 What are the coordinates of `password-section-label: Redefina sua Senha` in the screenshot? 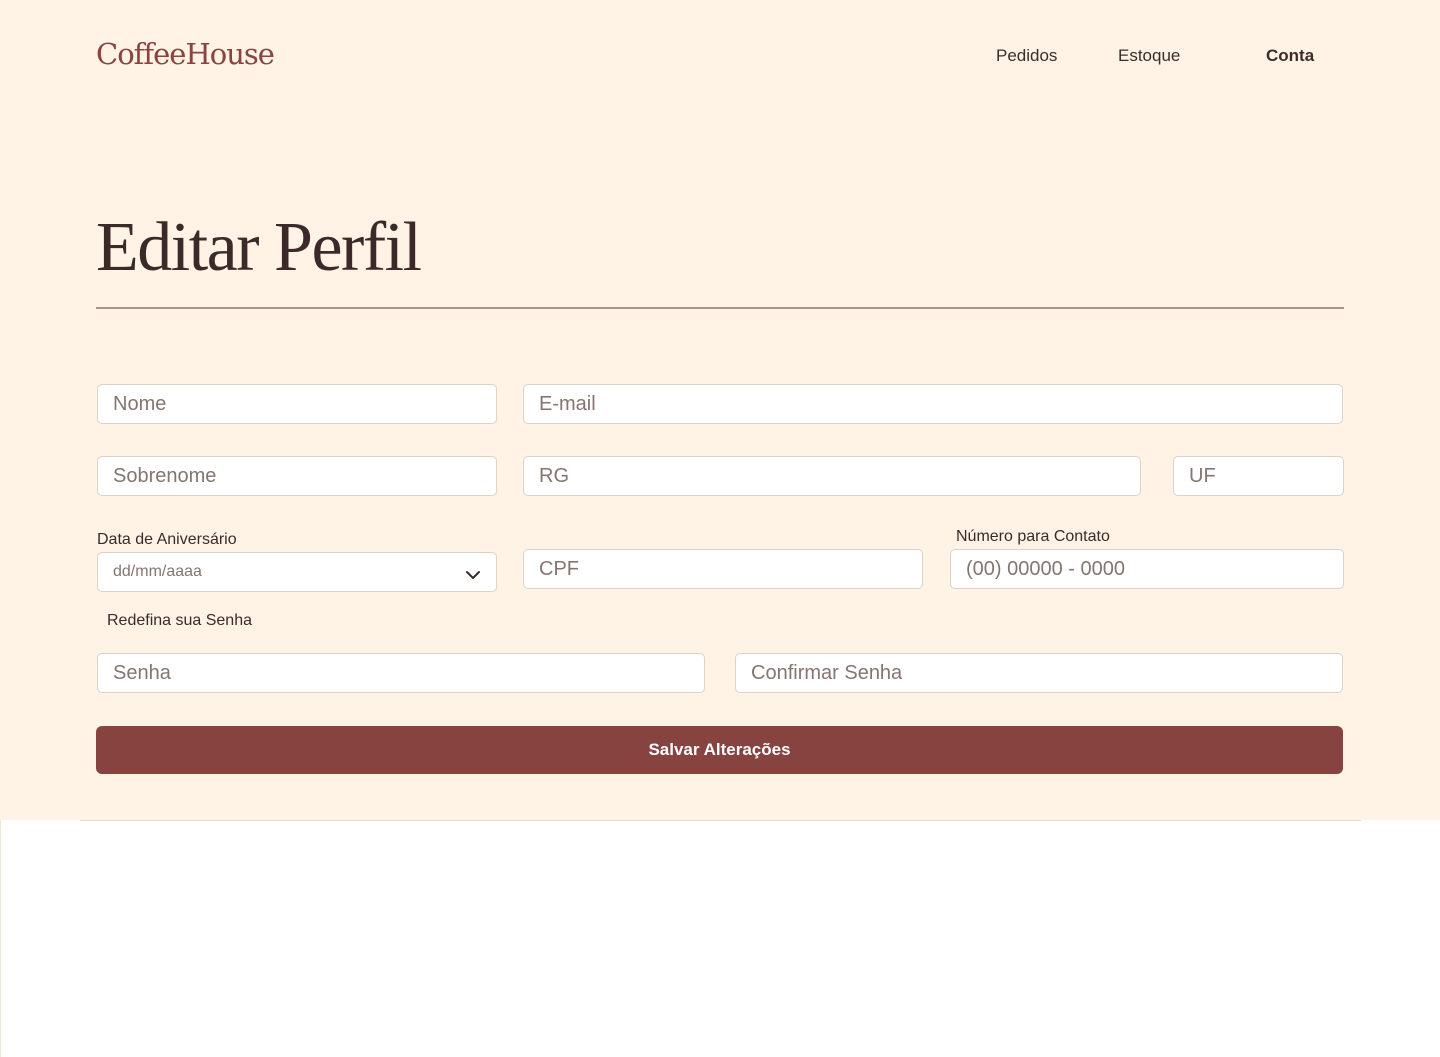 It's located at (179, 620).